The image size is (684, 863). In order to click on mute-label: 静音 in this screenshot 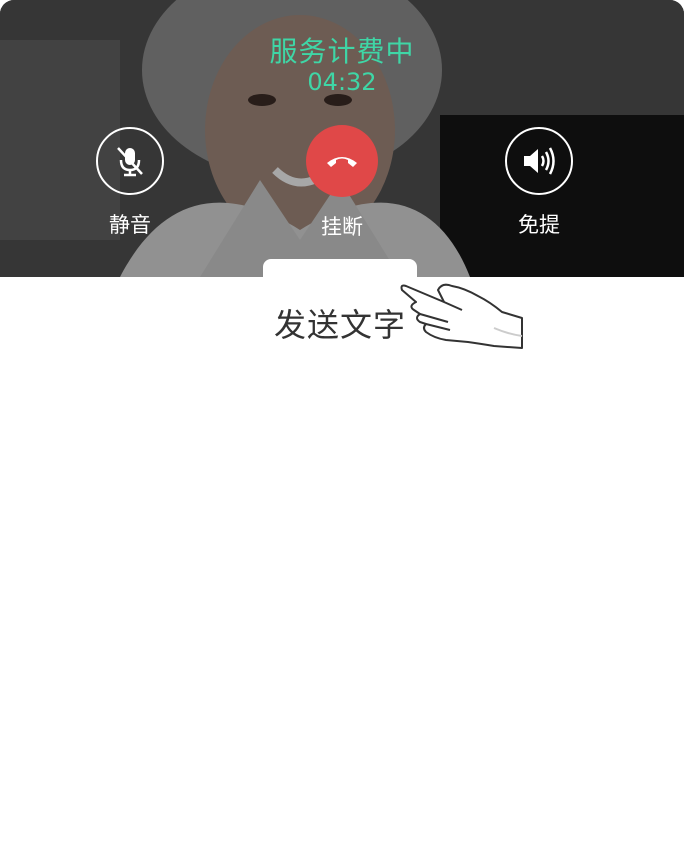, I will do `click(130, 225)`.